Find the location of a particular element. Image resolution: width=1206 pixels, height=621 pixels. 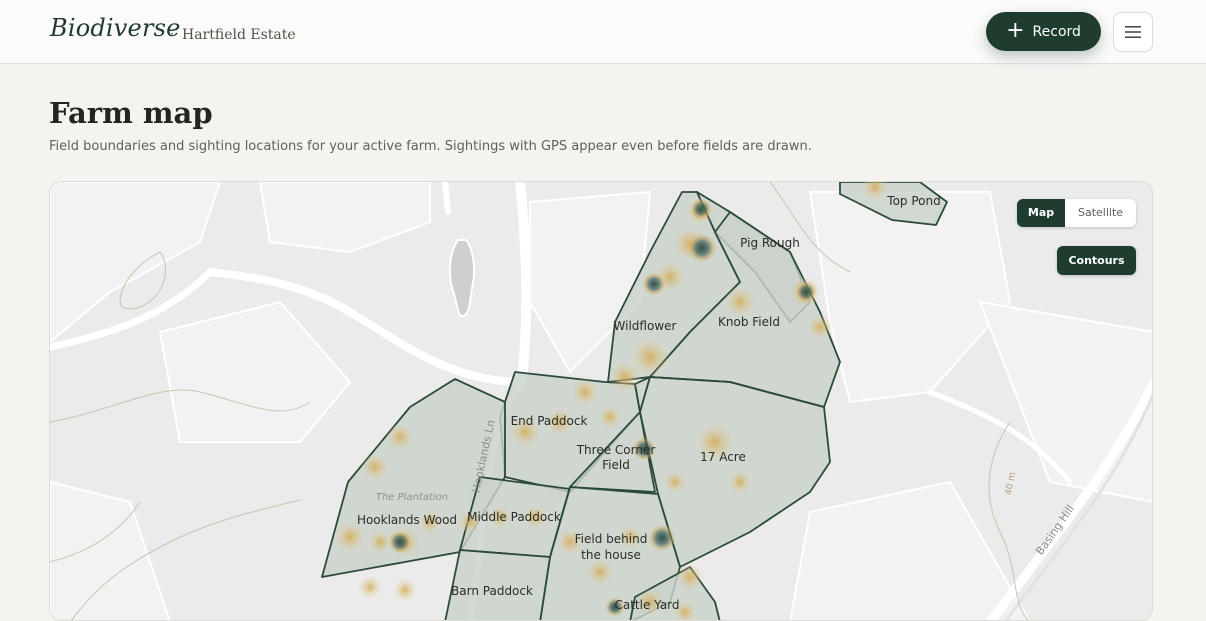

app-logo: Biodiverse is located at coordinates (115, 28).